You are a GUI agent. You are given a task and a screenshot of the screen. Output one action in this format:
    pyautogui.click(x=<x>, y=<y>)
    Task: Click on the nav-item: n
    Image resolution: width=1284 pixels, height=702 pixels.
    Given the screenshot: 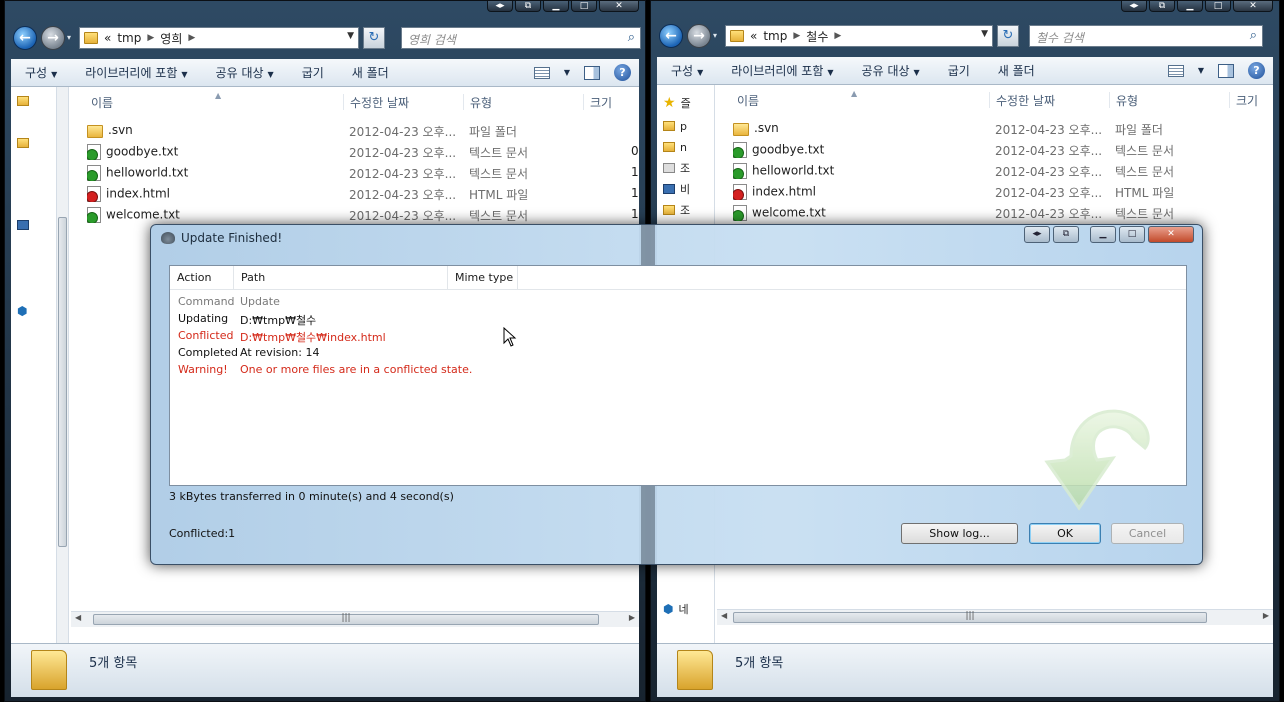 What is the action you would take?
    pyautogui.click(x=675, y=147)
    